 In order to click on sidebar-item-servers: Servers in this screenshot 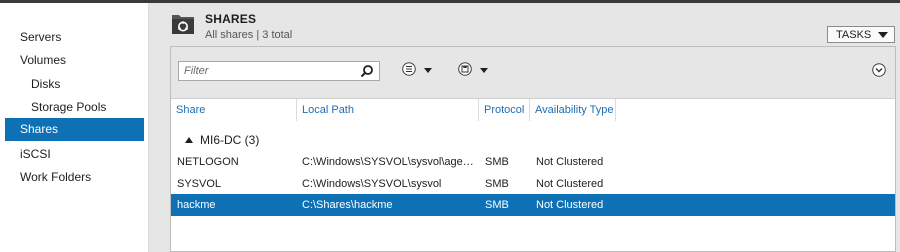, I will do `click(74, 37)`.